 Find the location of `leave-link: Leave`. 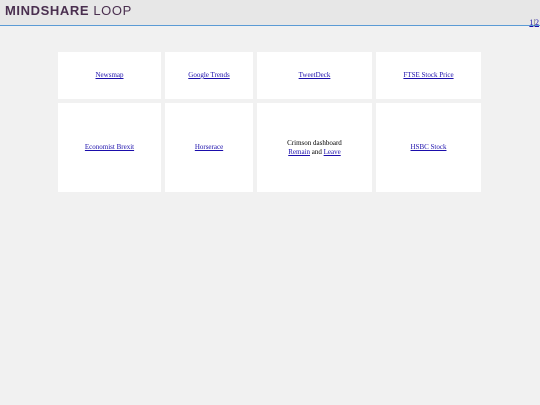

leave-link: Leave is located at coordinates (332, 152).